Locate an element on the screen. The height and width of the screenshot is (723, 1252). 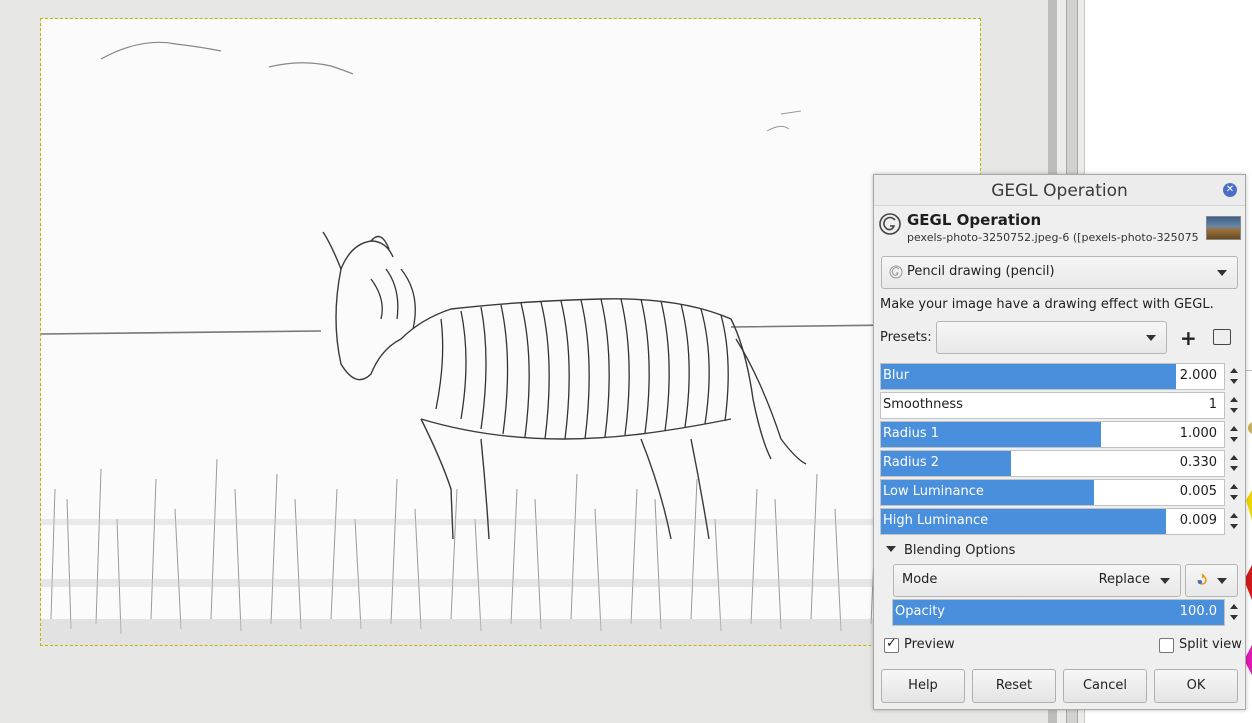
blending-options-expander: Blending Options is located at coordinates (950, 550).